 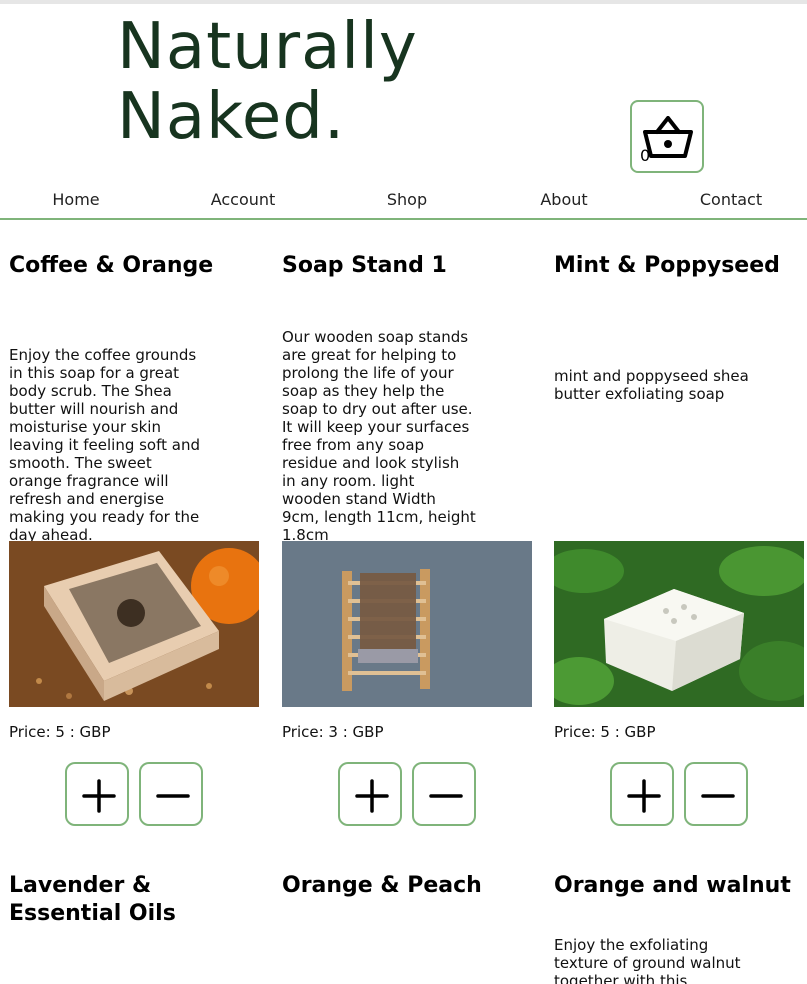 What do you see at coordinates (134, 624) in the screenshot?
I see `product-image-coffee-orange-soap` at bounding box center [134, 624].